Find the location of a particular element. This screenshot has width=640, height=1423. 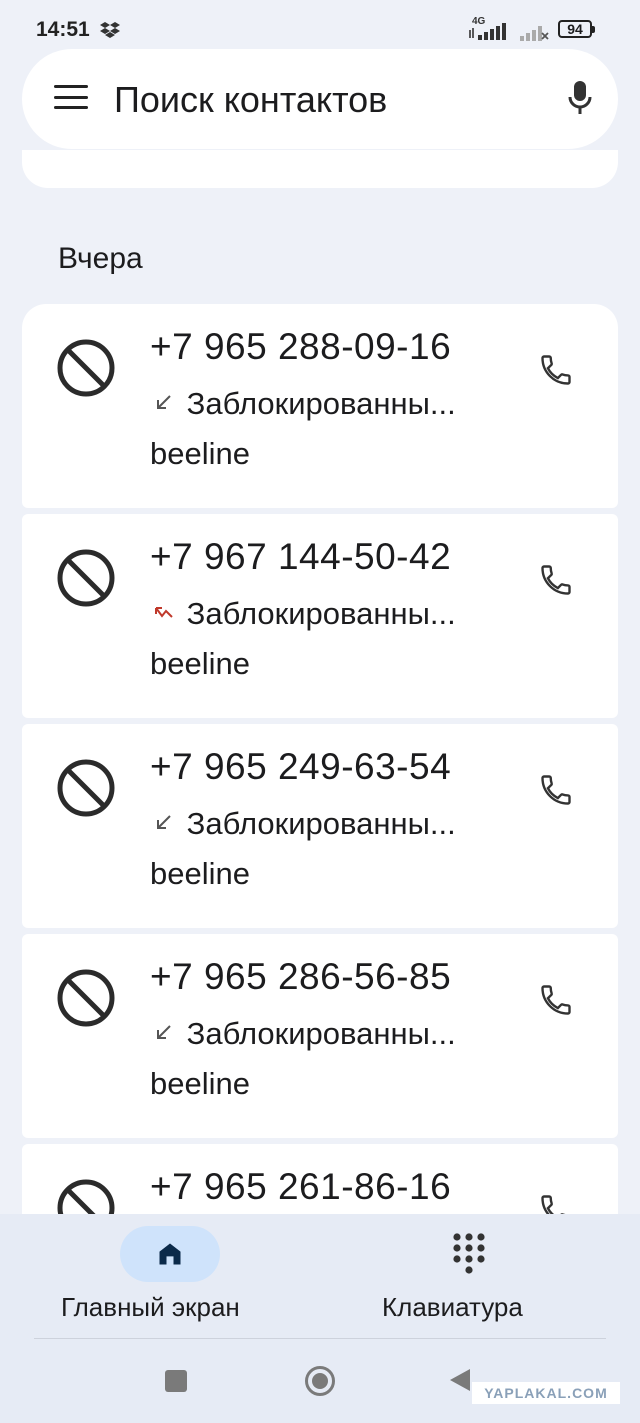

missed-call-arrow-icon is located at coordinates (164, 612).